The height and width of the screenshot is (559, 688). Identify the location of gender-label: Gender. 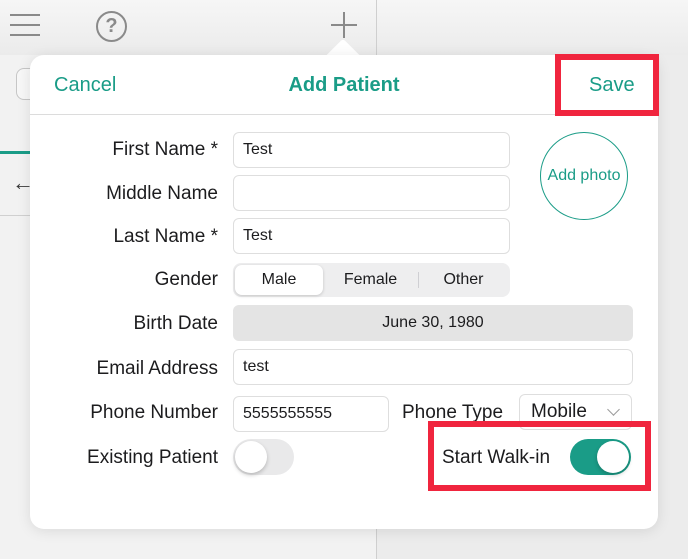
(186, 279).